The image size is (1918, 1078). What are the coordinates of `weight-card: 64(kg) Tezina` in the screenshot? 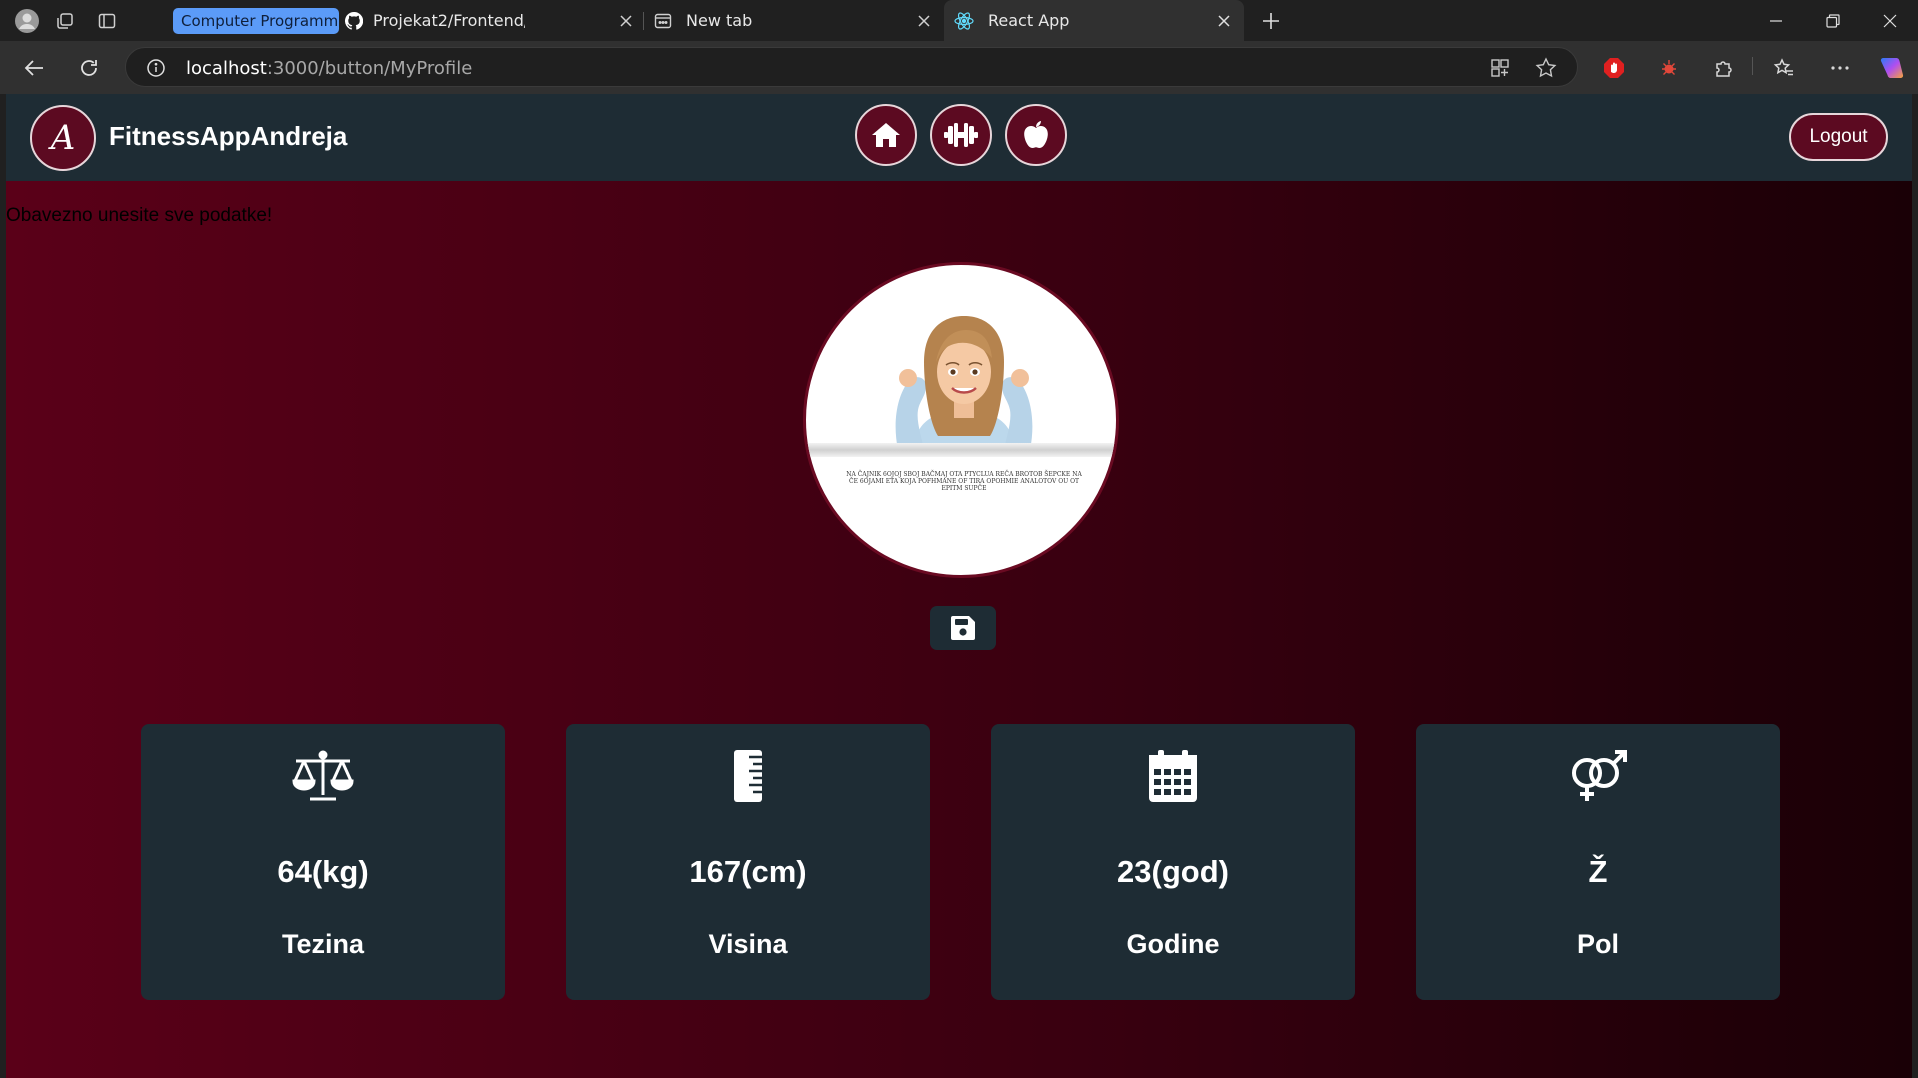 It's located at (323, 862).